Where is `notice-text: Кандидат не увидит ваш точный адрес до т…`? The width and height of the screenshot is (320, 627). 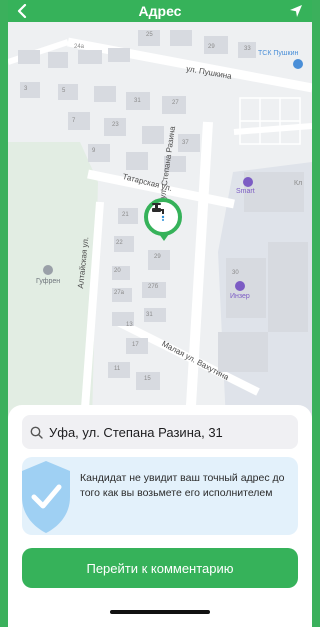 notice-text: Кандидат не увидит ваш точный адрес до т… is located at coordinates (182, 485).